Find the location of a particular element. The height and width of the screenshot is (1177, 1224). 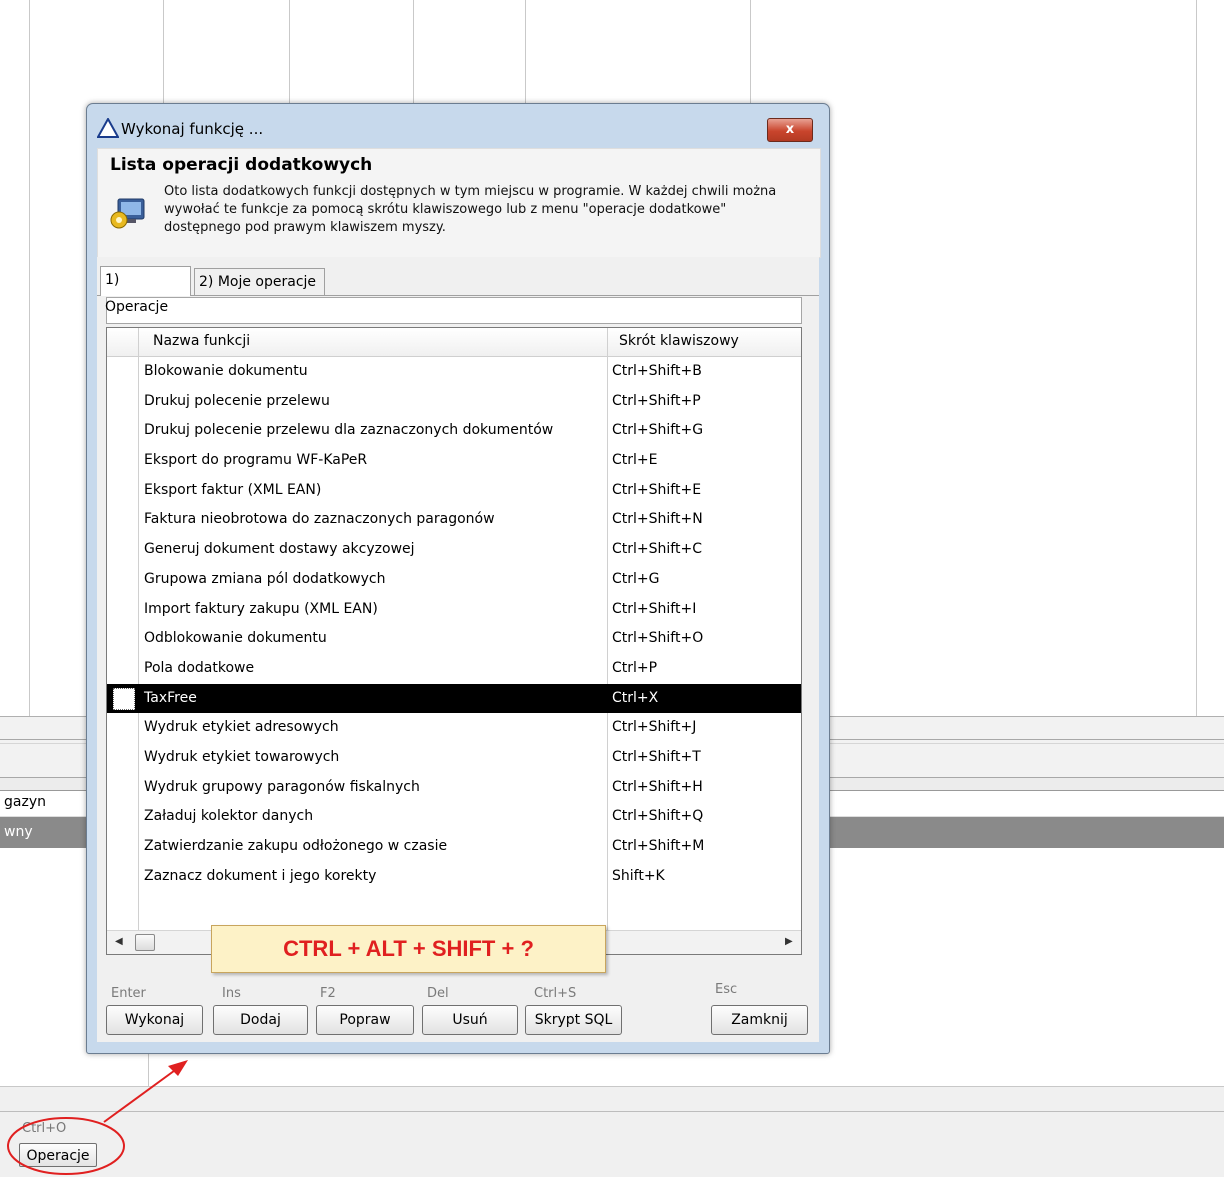

tab-operacje: 1) Operacje is located at coordinates (145, 290).